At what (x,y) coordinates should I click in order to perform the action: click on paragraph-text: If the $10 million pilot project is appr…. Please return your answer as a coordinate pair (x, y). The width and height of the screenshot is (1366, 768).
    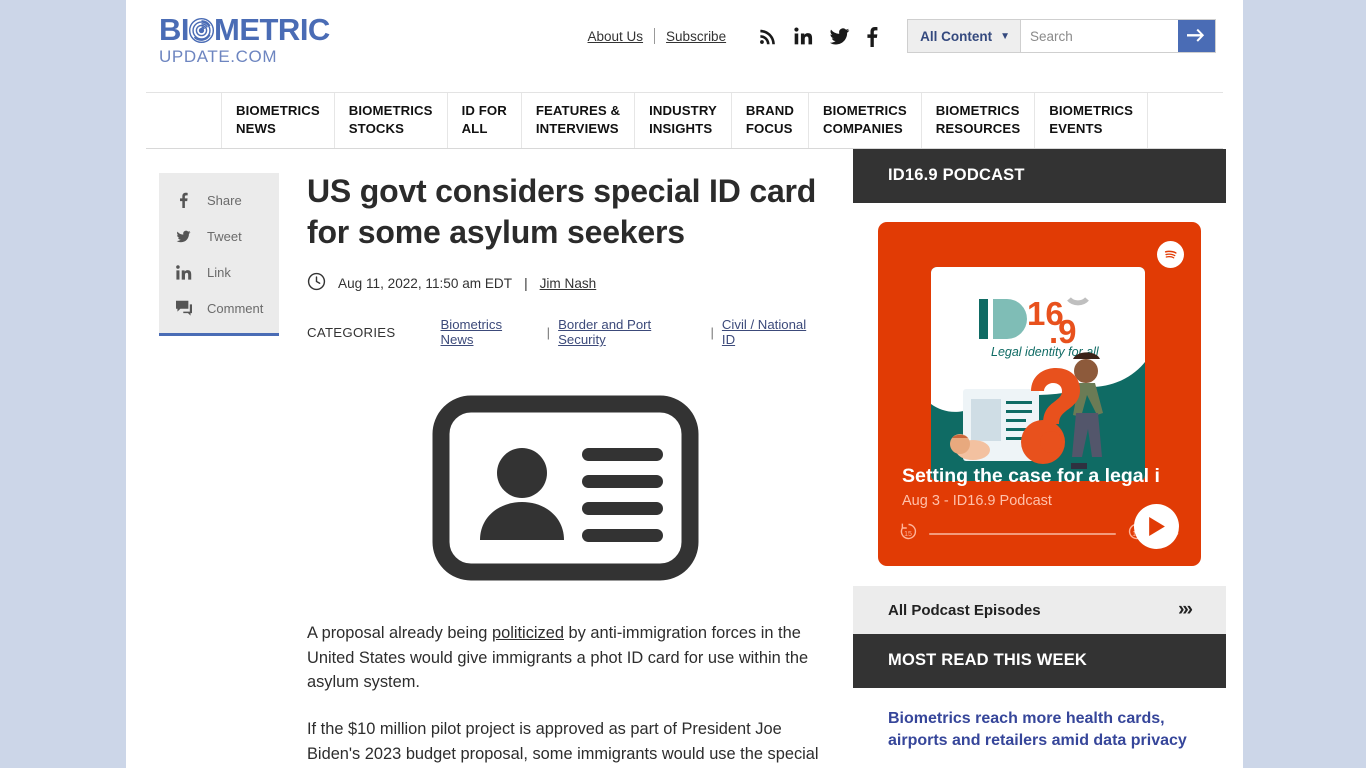
    Looking at the image, I should click on (563, 741).